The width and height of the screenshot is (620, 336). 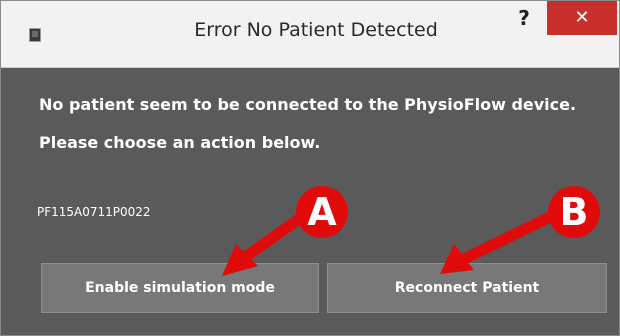 What do you see at coordinates (392, 242) in the screenshot?
I see `annotation-arrows` at bounding box center [392, 242].